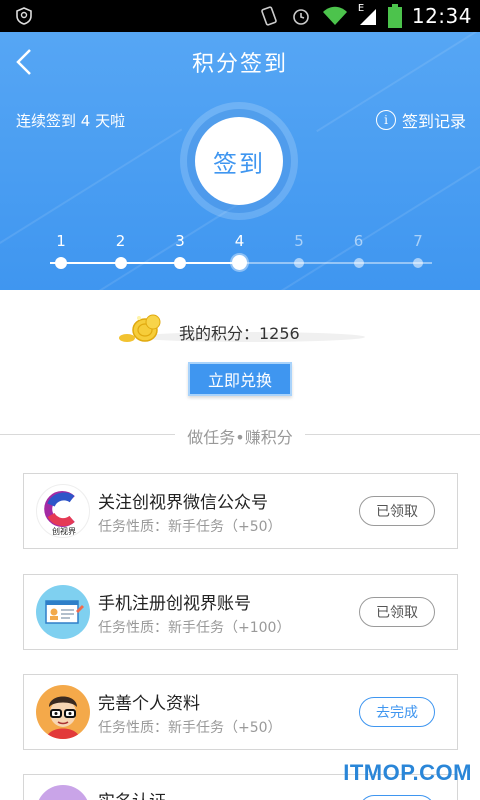  Describe the element at coordinates (240, 16) in the screenshot. I see `status-bar: E 12:34` at that location.